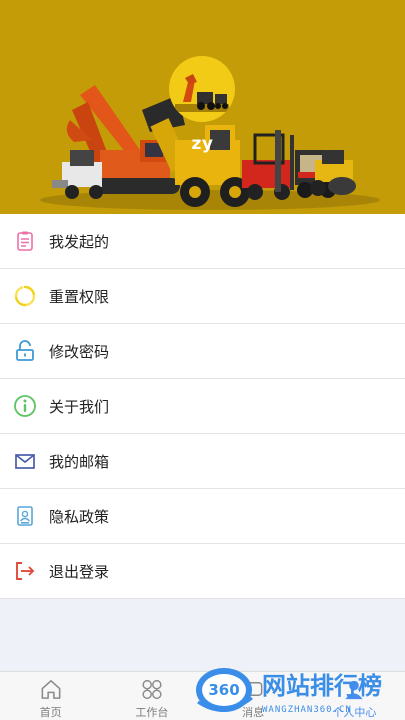  What do you see at coordinates (25, 296) in the screenshot?
I see `refresh-icon` at bounding box center [25, 296].